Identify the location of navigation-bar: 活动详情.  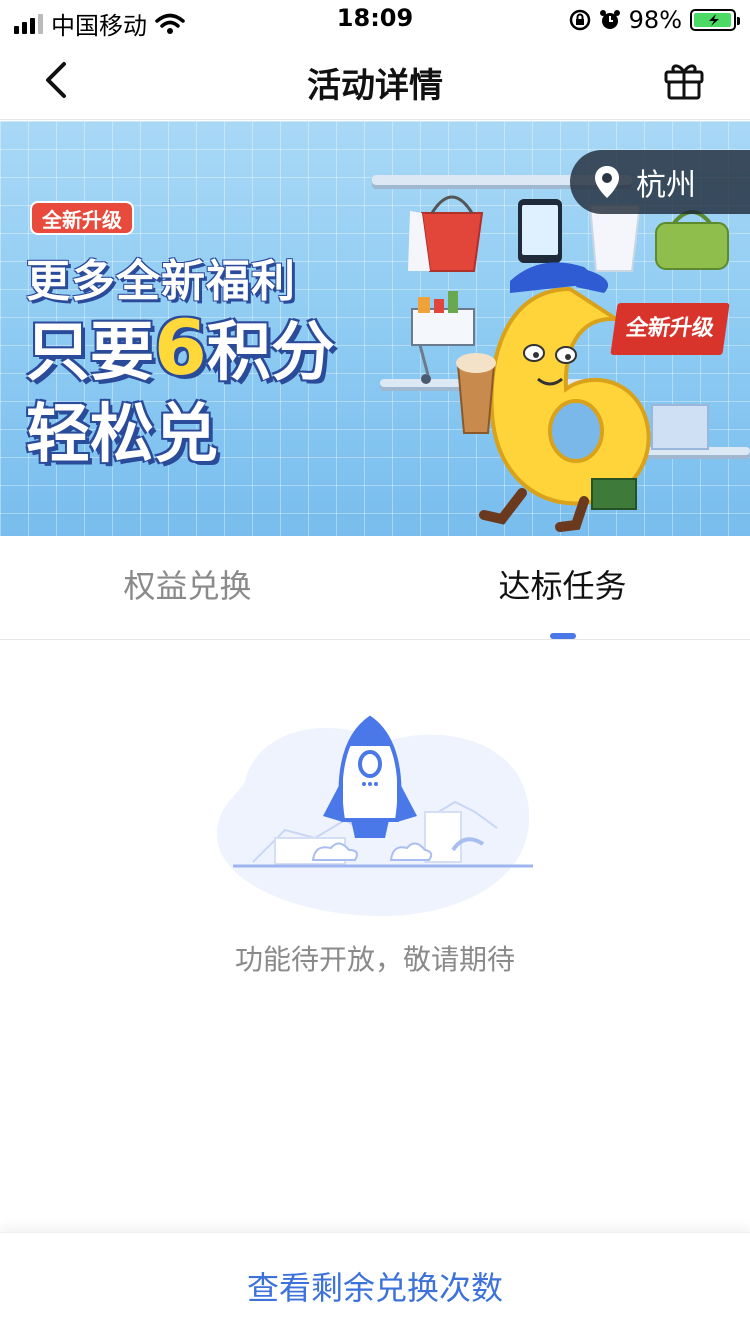
(375, 80).